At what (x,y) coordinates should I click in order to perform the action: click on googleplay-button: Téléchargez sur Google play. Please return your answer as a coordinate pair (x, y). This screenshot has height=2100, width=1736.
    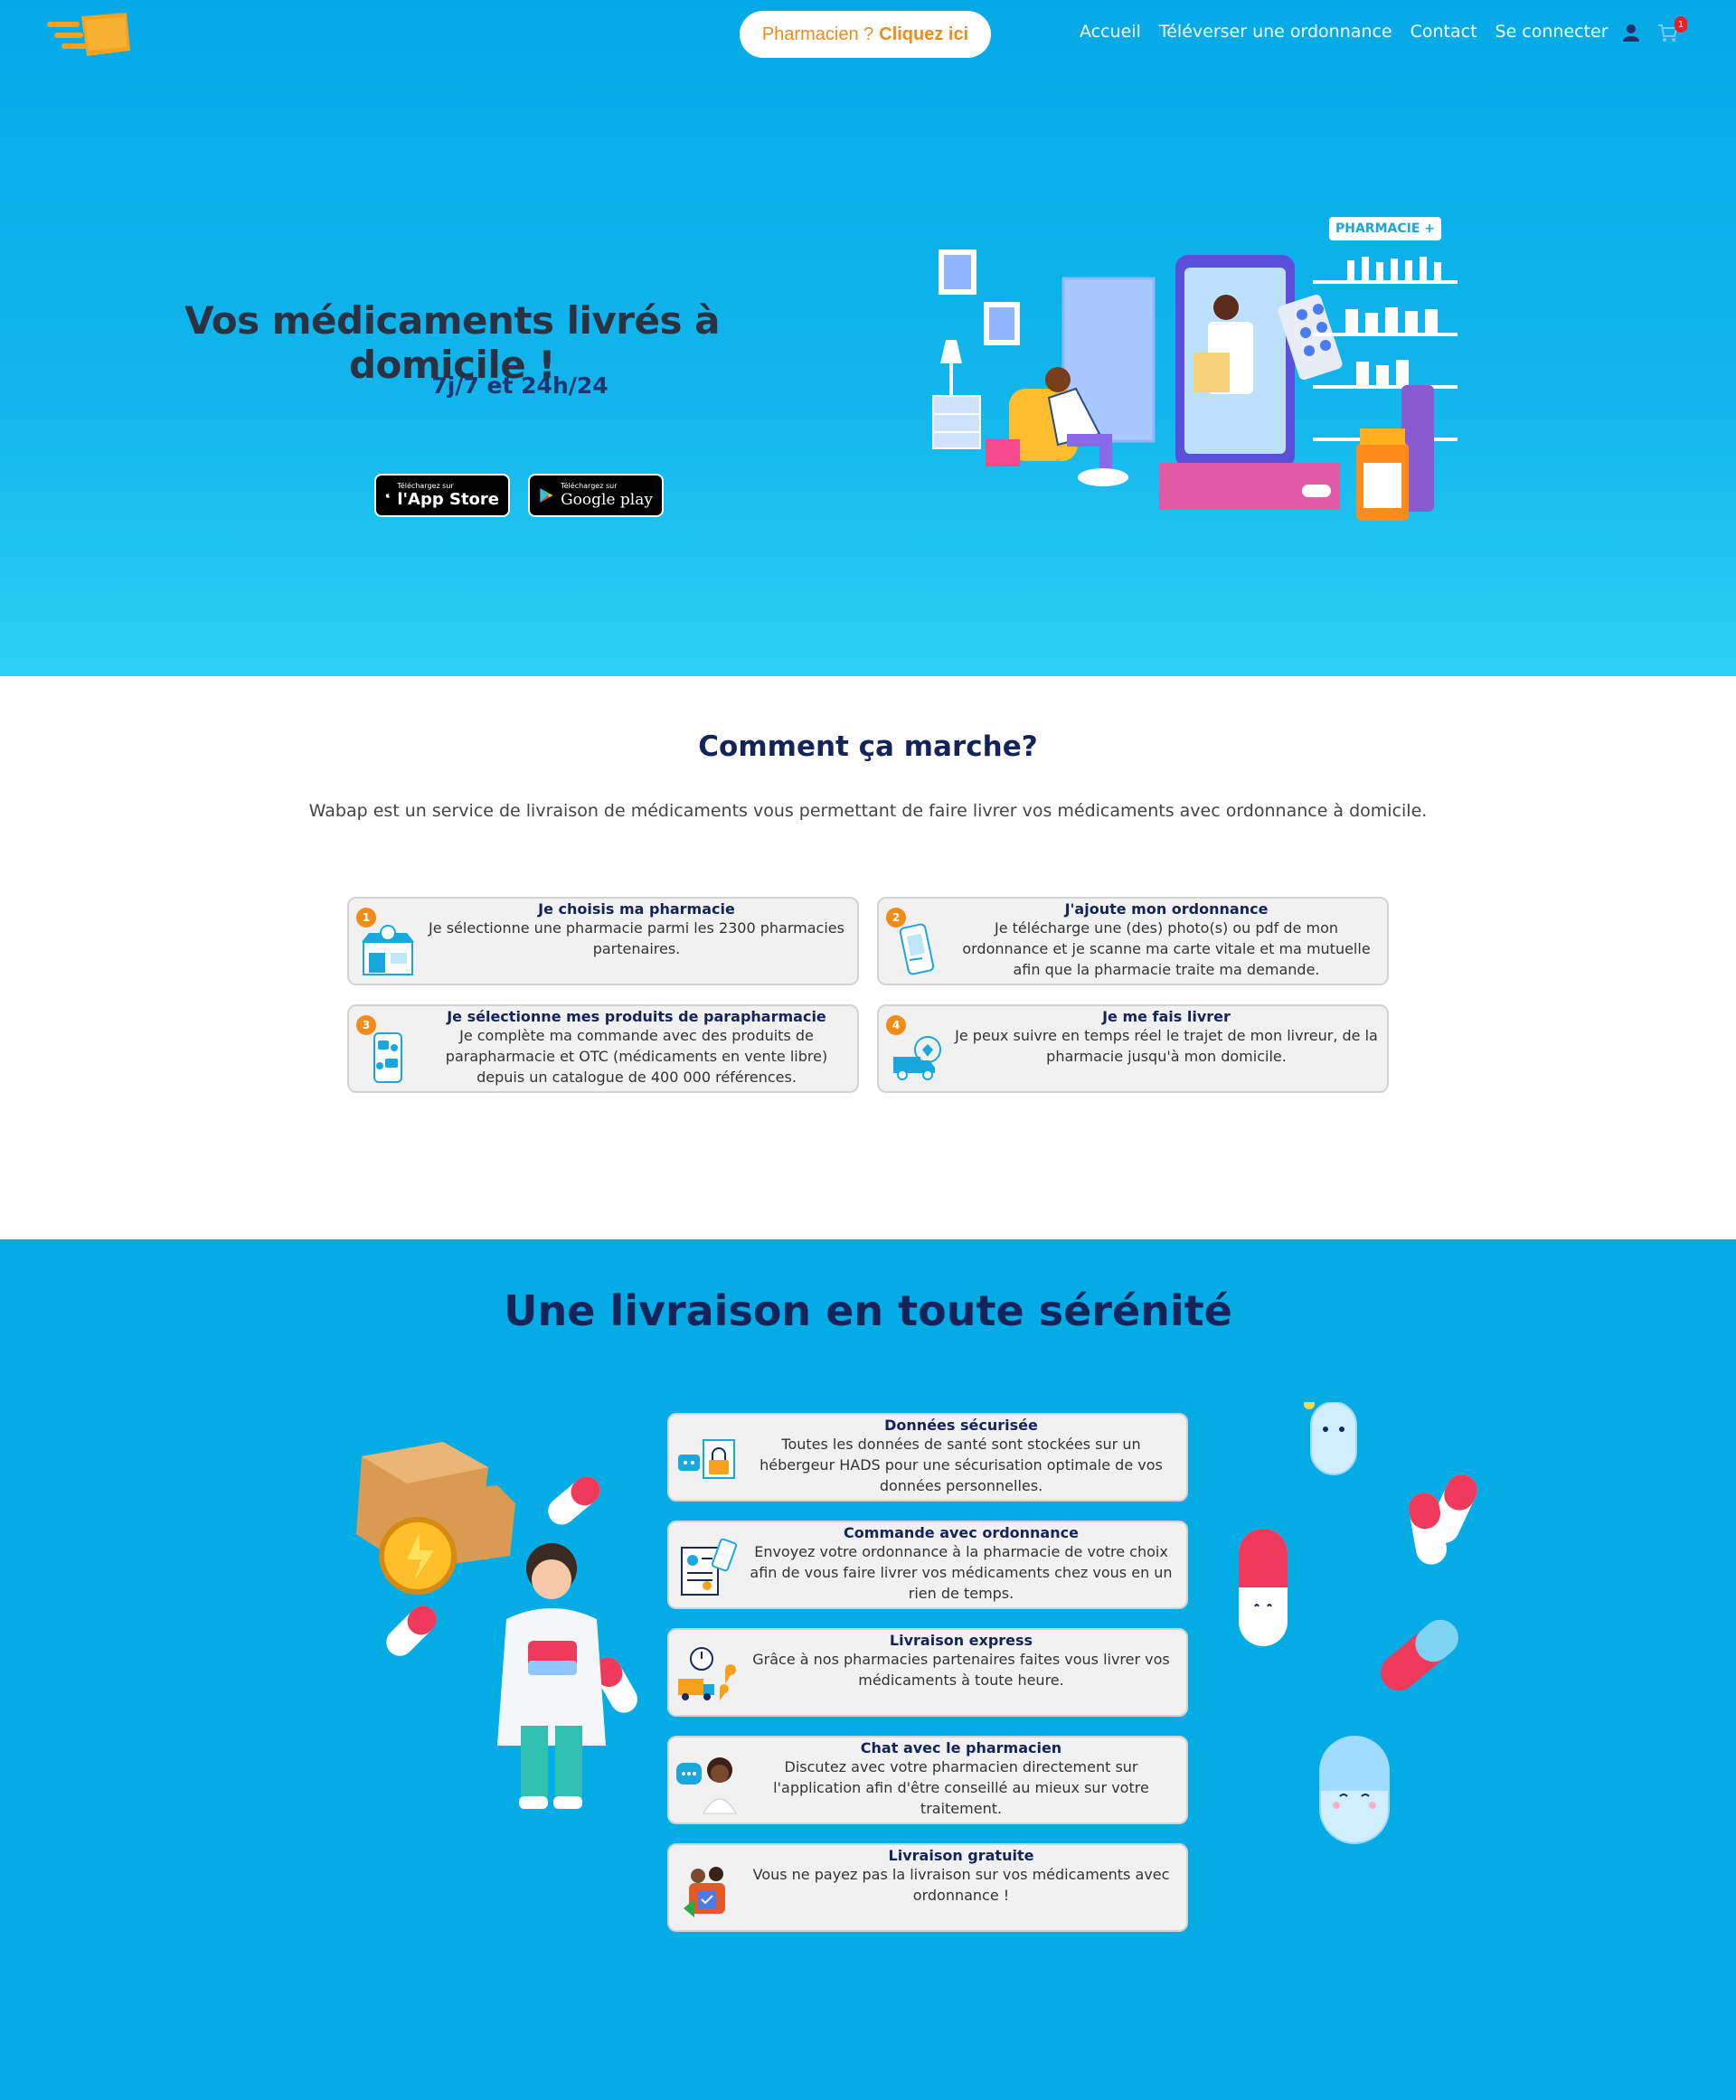
    Looking at the image, I should click on (596, 495).